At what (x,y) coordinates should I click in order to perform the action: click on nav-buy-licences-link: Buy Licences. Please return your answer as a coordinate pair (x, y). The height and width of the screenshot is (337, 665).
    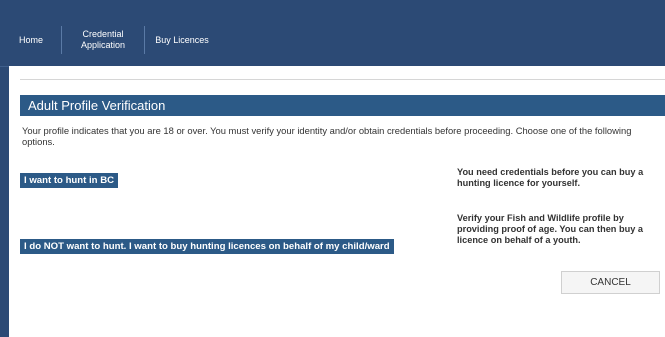
    Looking at the image, I should click on (182, 40).